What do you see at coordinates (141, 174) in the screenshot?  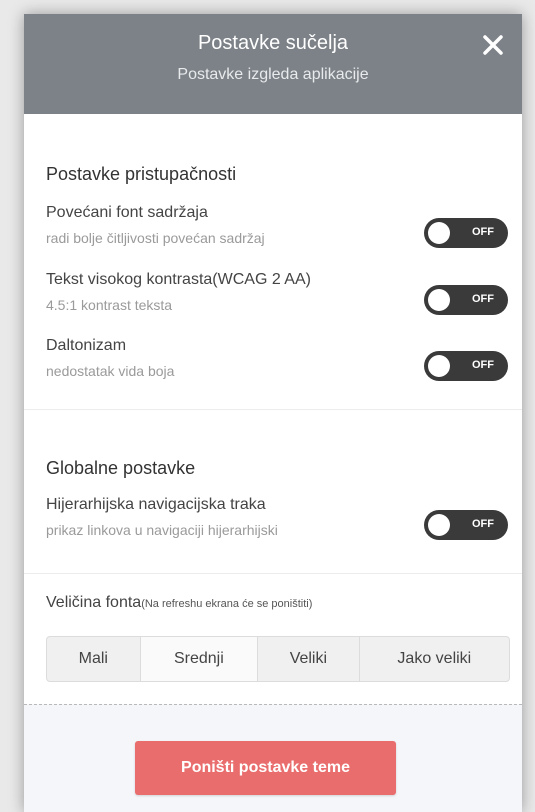 I see `section-title-accessibility: Postavke pristupačnosti` at bounding box center [141, 174].